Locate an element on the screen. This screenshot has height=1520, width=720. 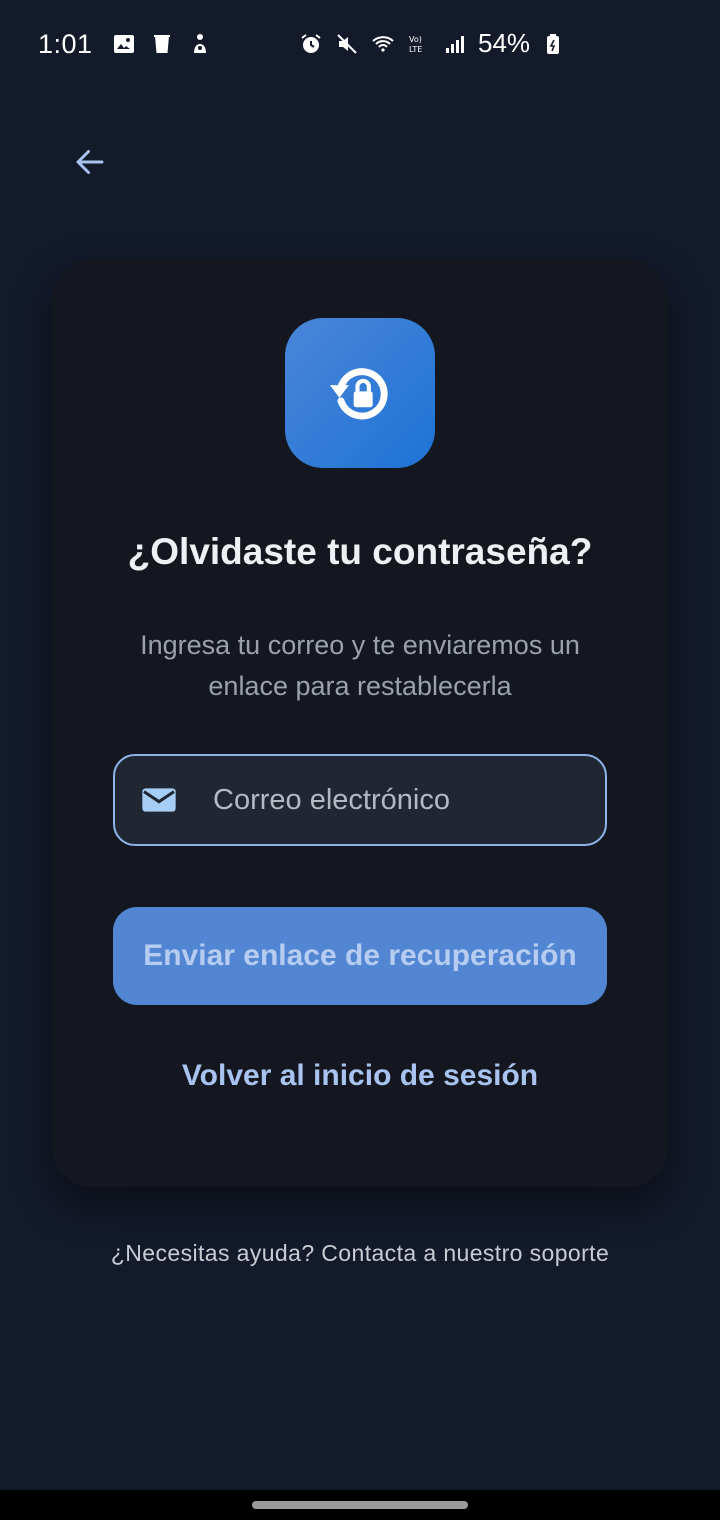
lock-reset-icon is located at coordinates (360, 393).